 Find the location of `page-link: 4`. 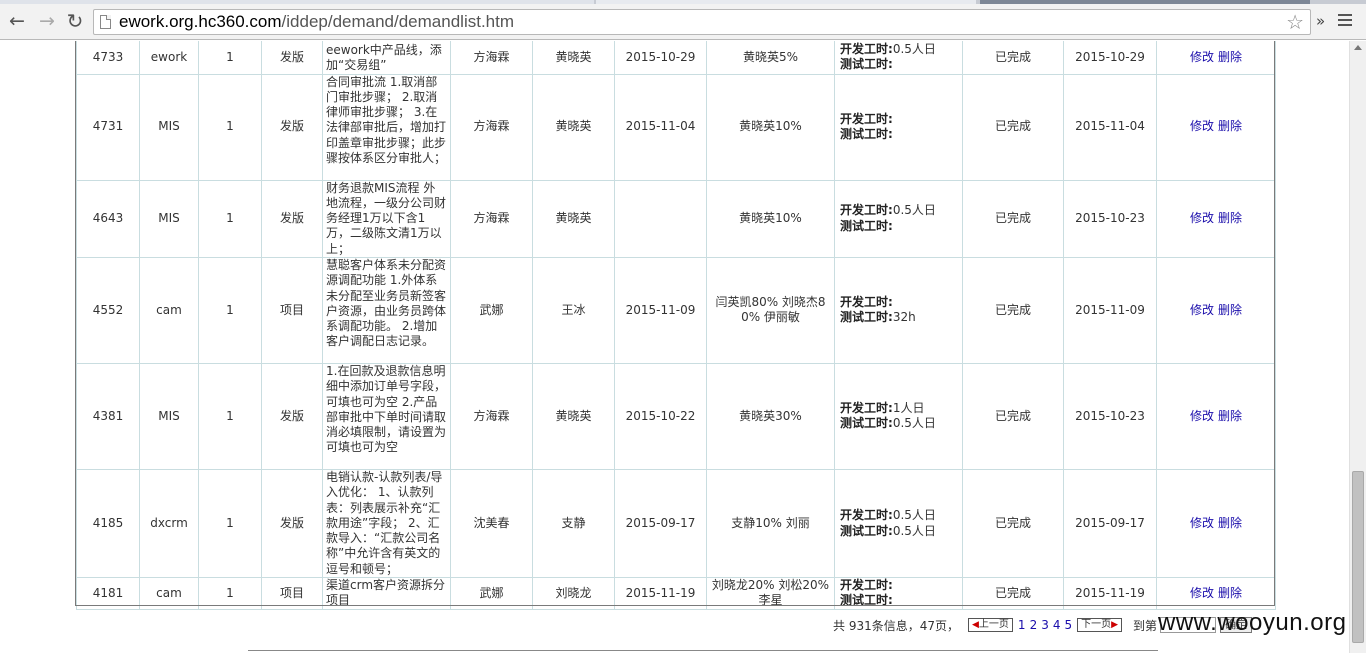

page-link: 4 is located at coordinates (1057, 625).